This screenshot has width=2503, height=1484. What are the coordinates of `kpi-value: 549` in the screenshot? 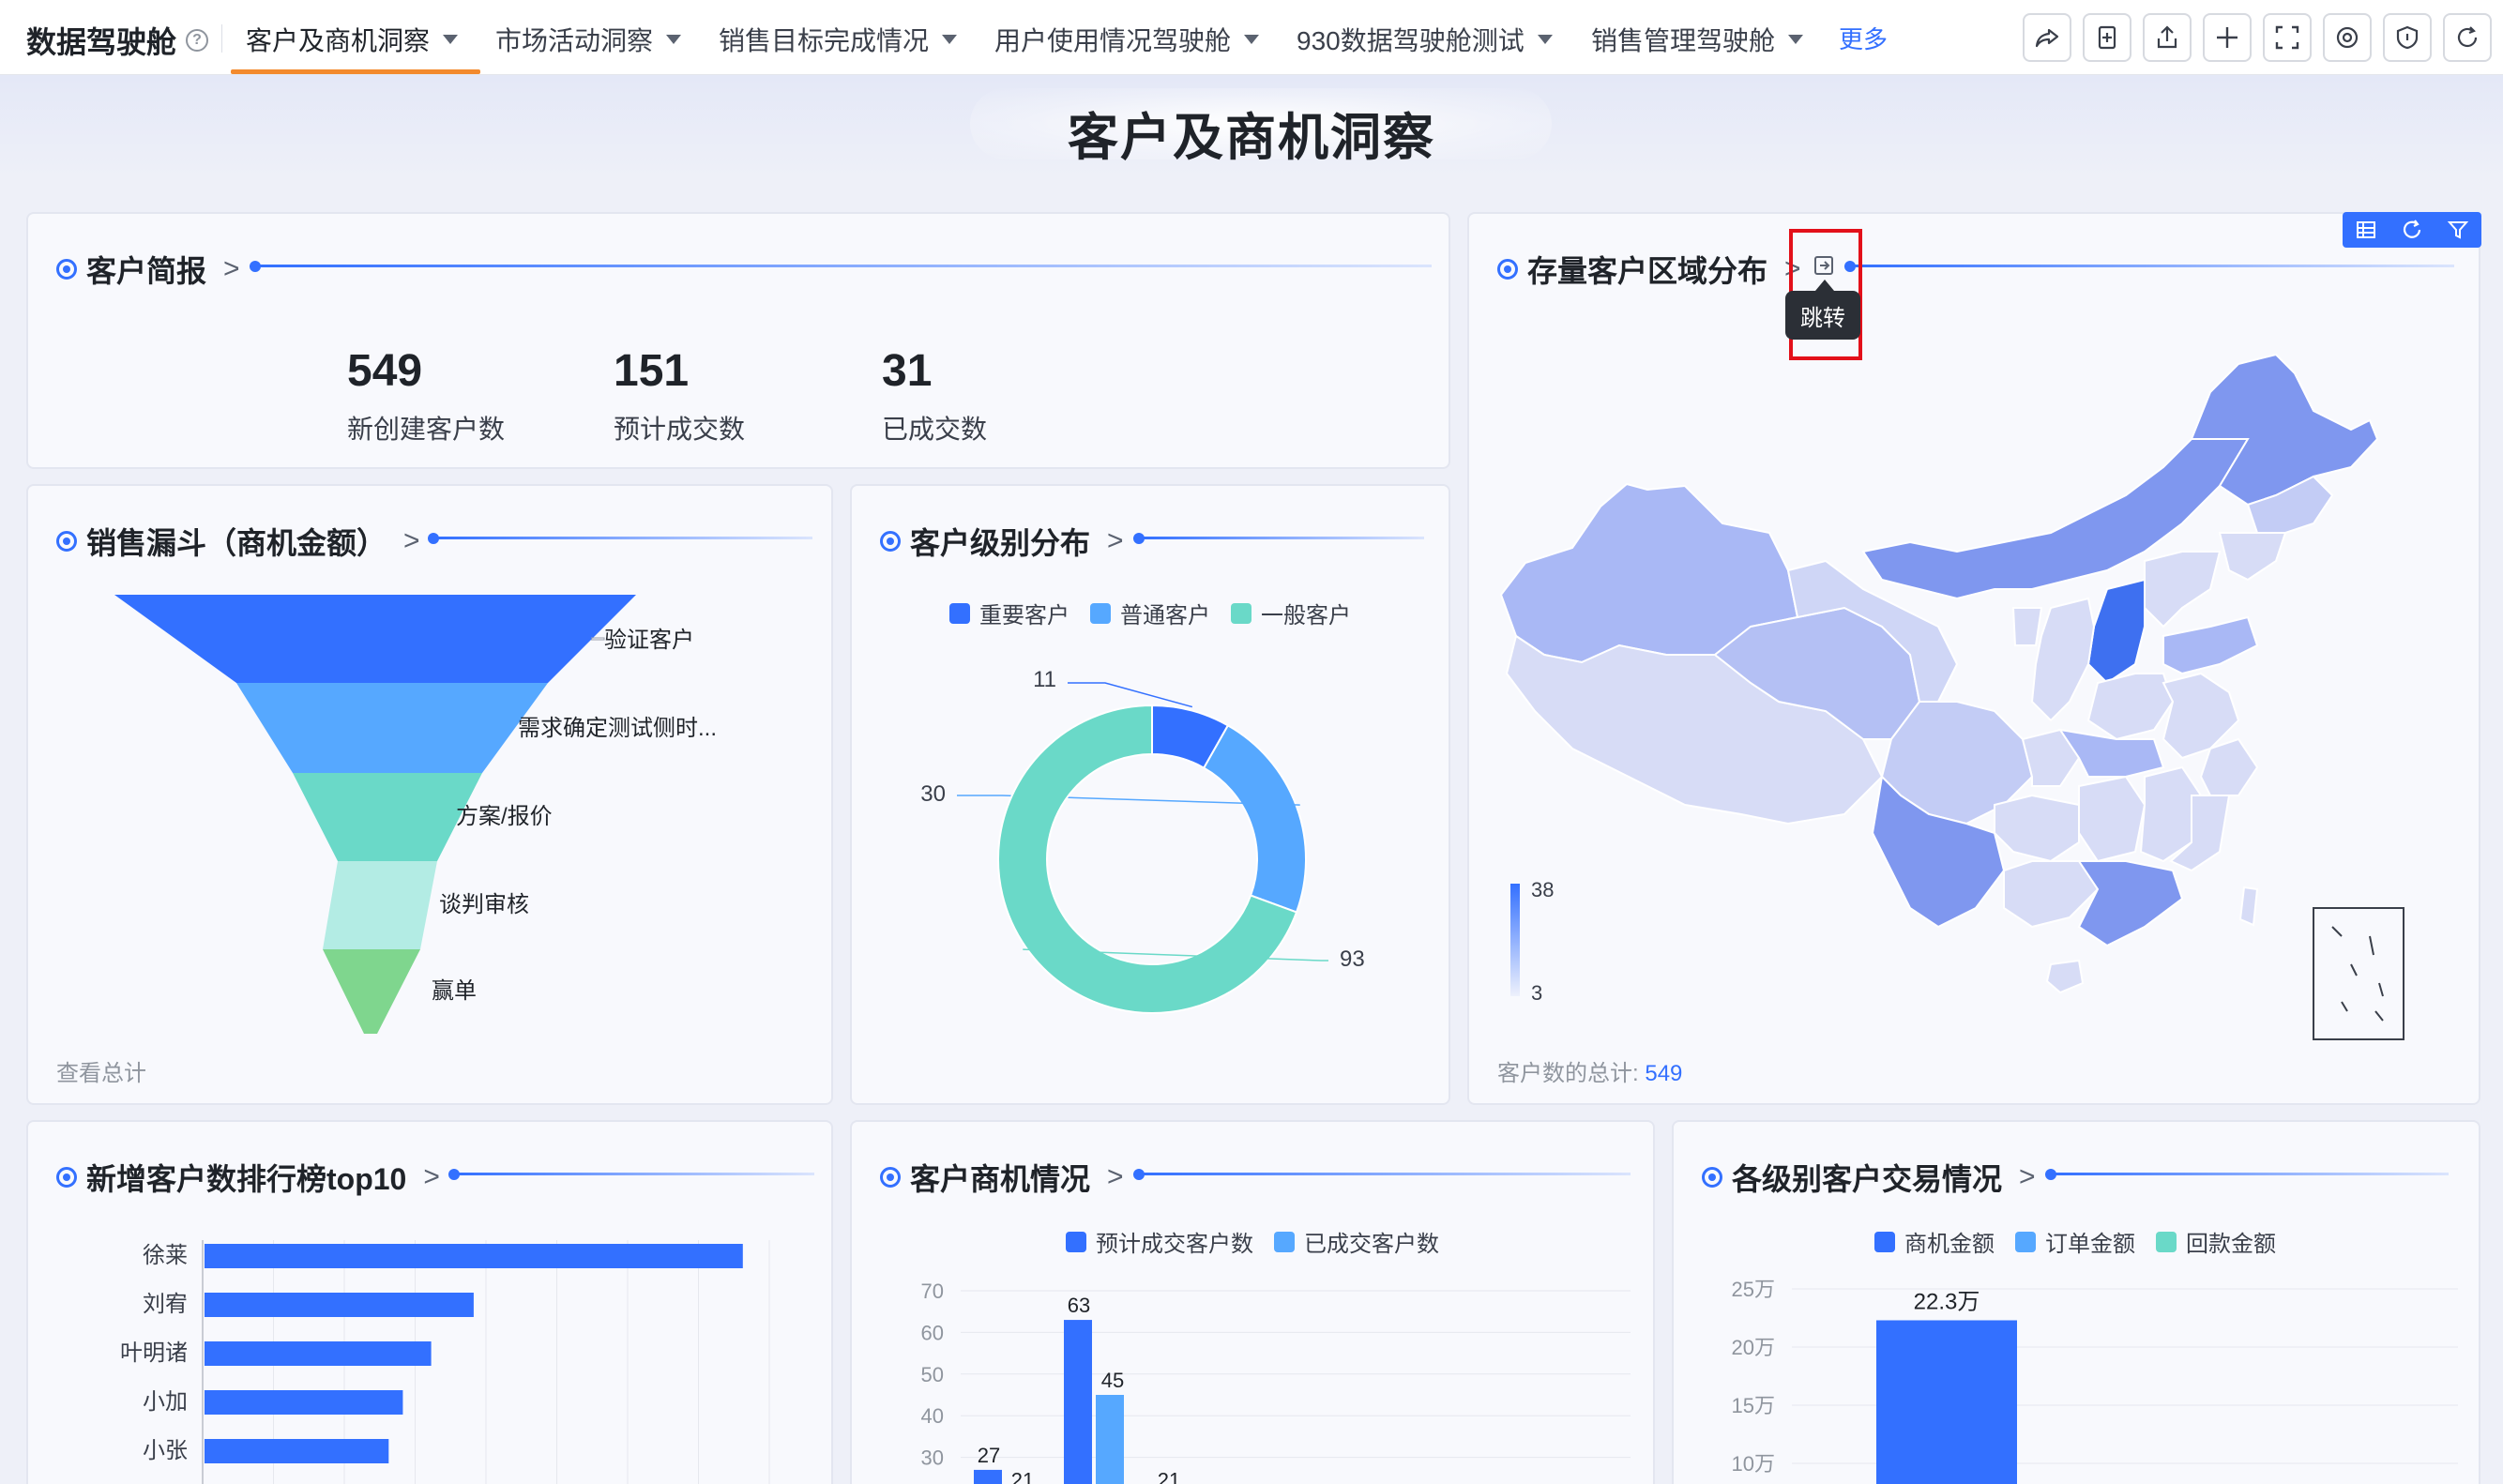 It's located at (385, 371).